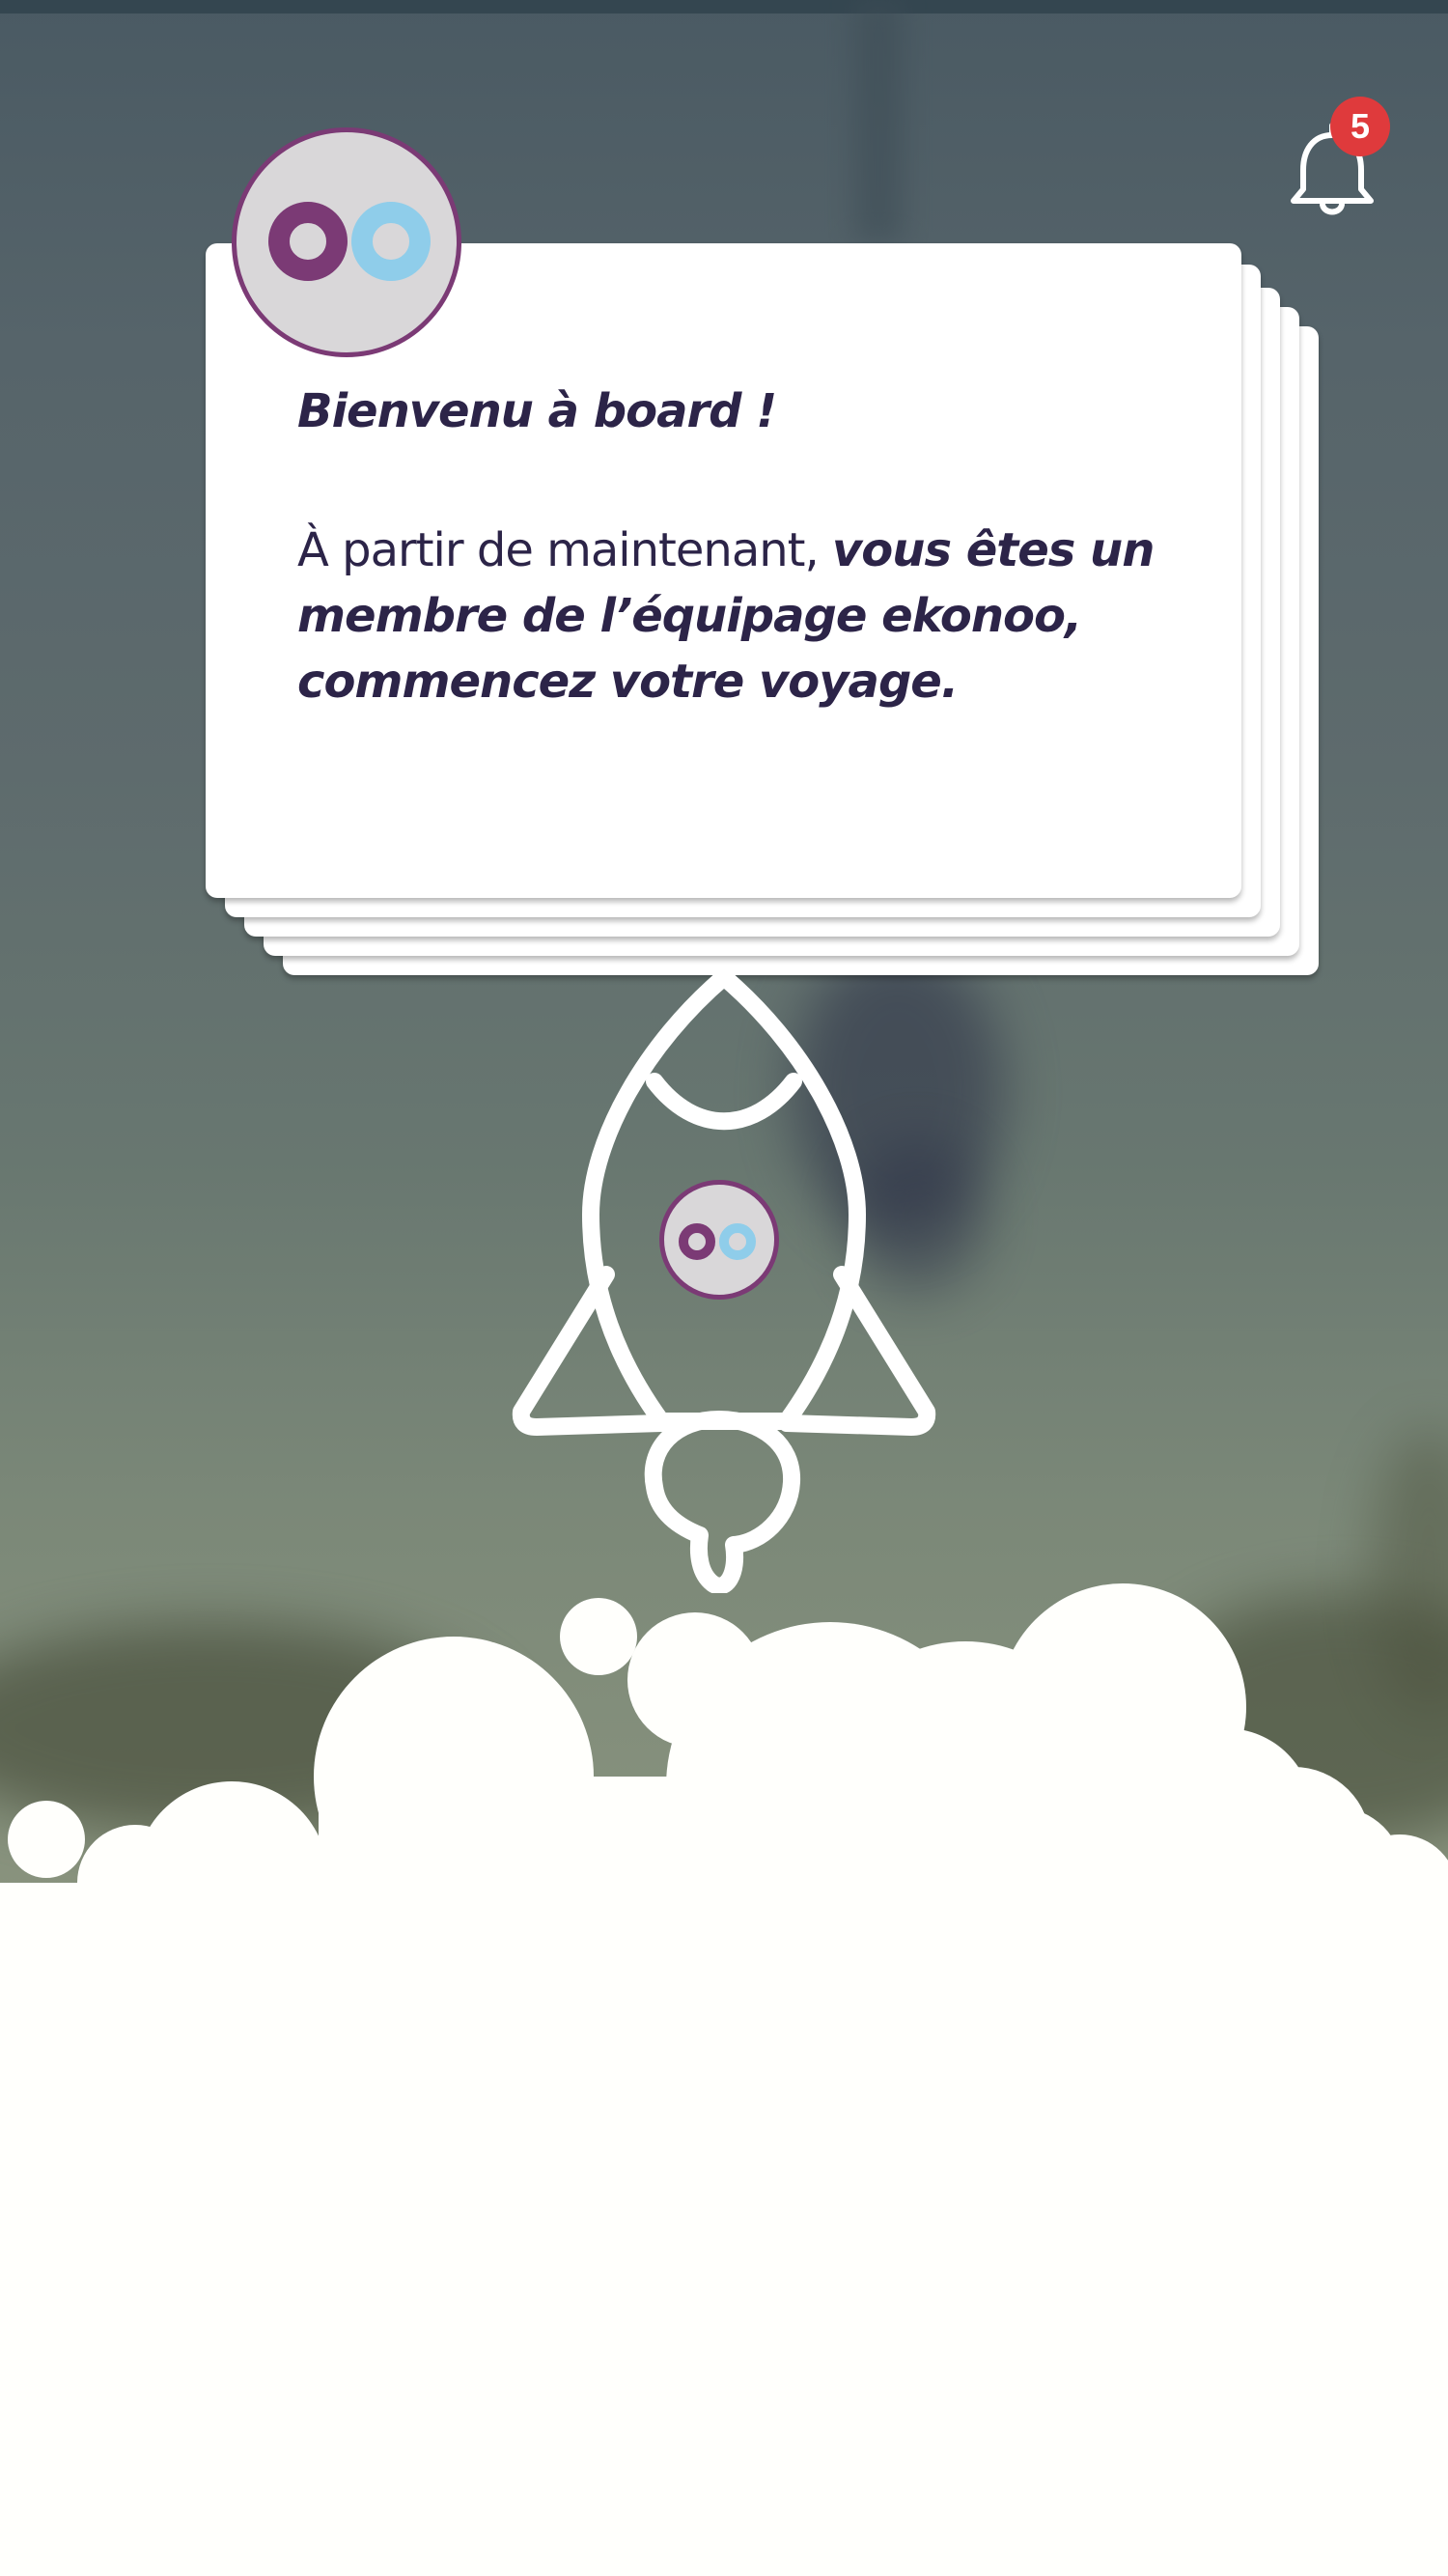 The image size is (1448, 2576). What do you see at coordinates (564, 550) in the screenshot?
I see `card-body-text: À partir de maintenant,` at bounding box center [564, 550].